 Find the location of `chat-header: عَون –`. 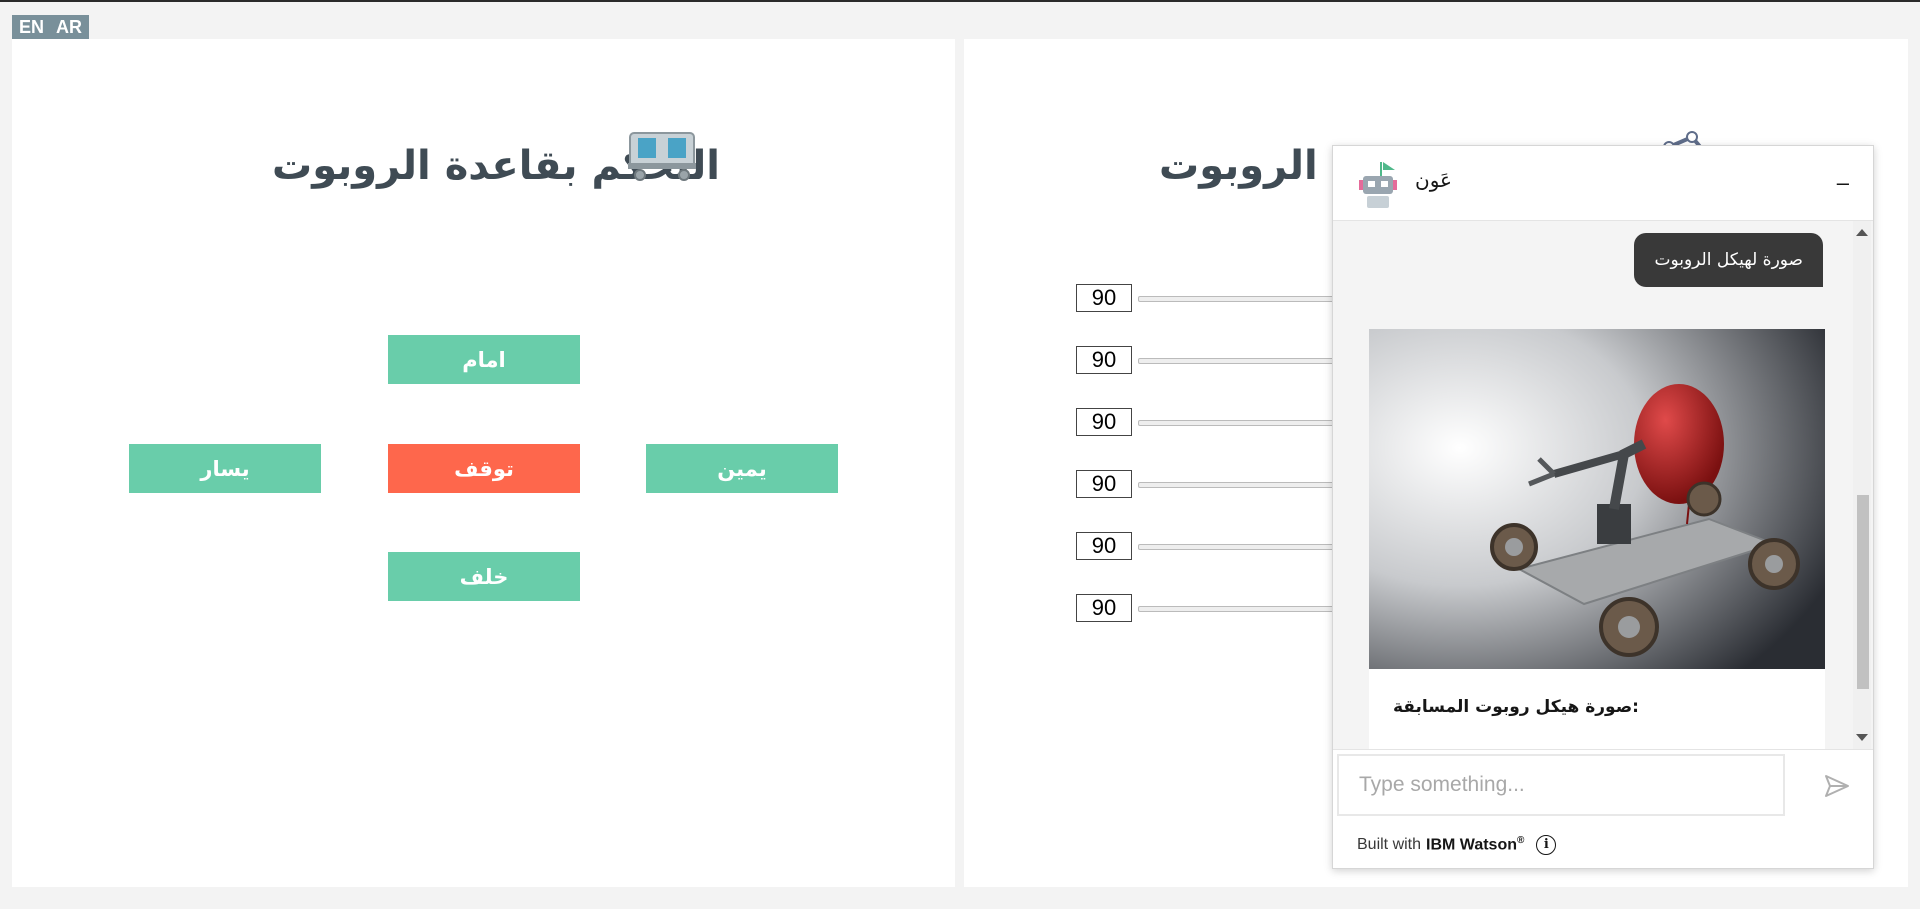

chat-header: عَون – is located at coordinates (1603, 183).